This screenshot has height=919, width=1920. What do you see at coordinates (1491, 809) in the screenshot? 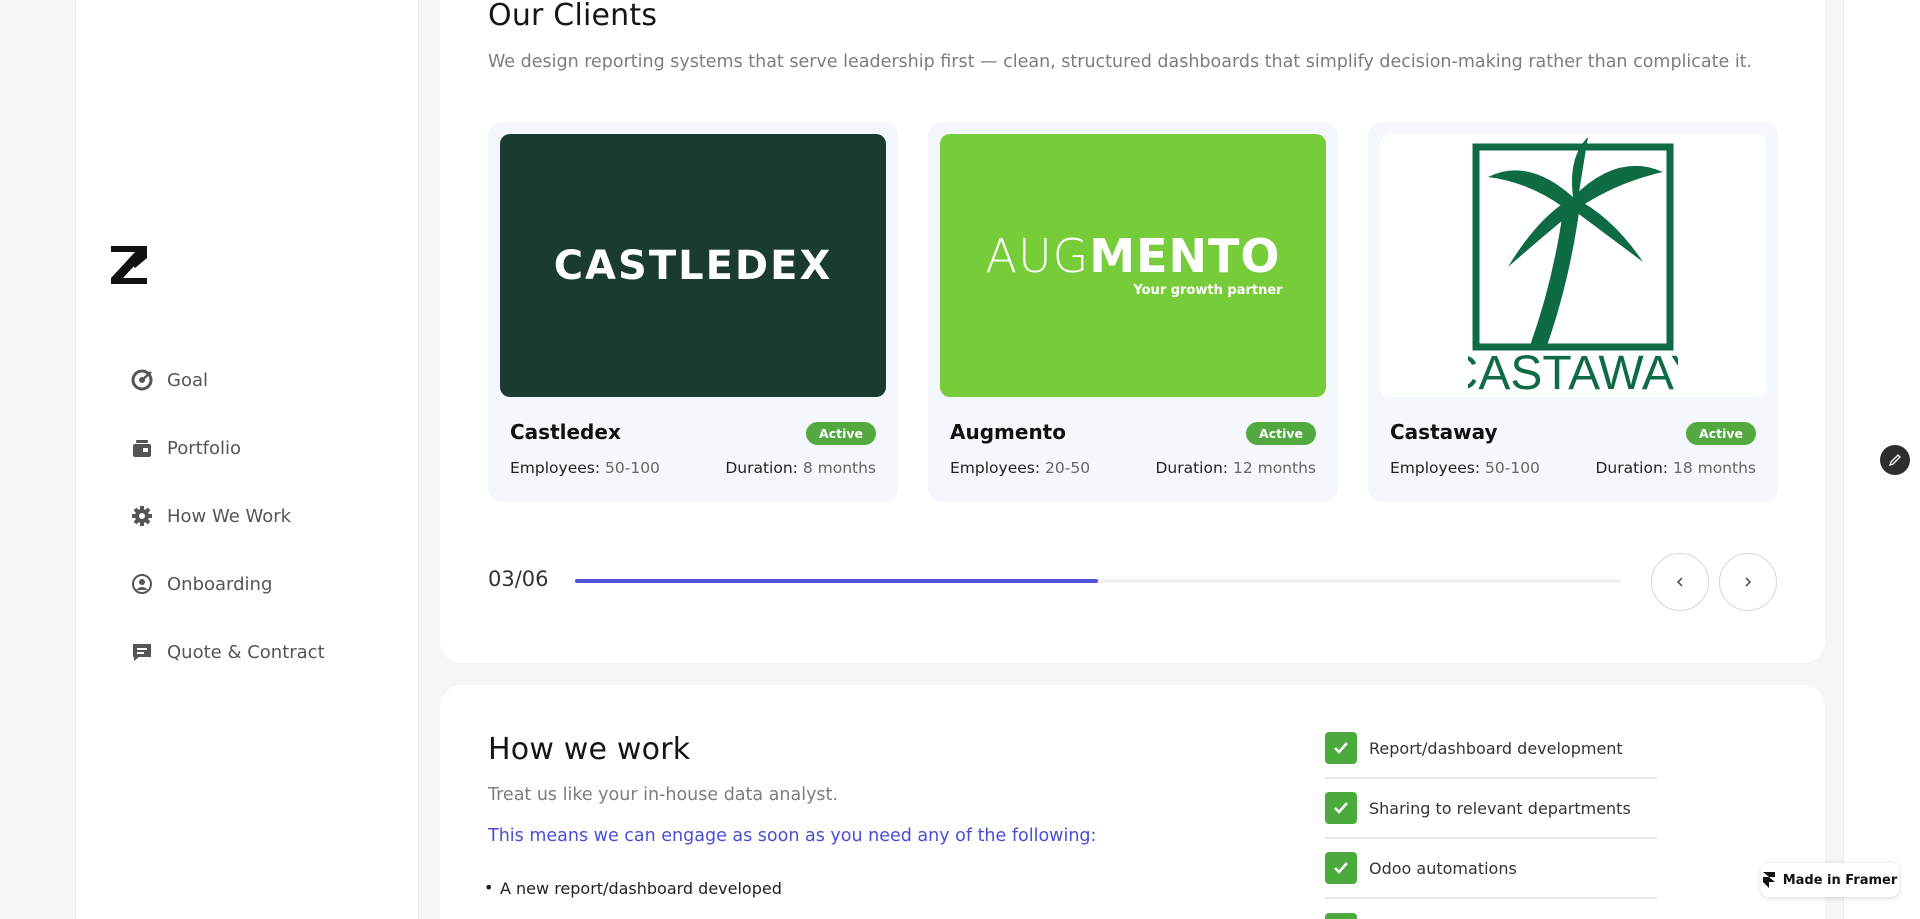
I see `checklist-item: Sharing to relevant departments` at bounding box center [1491, 809].